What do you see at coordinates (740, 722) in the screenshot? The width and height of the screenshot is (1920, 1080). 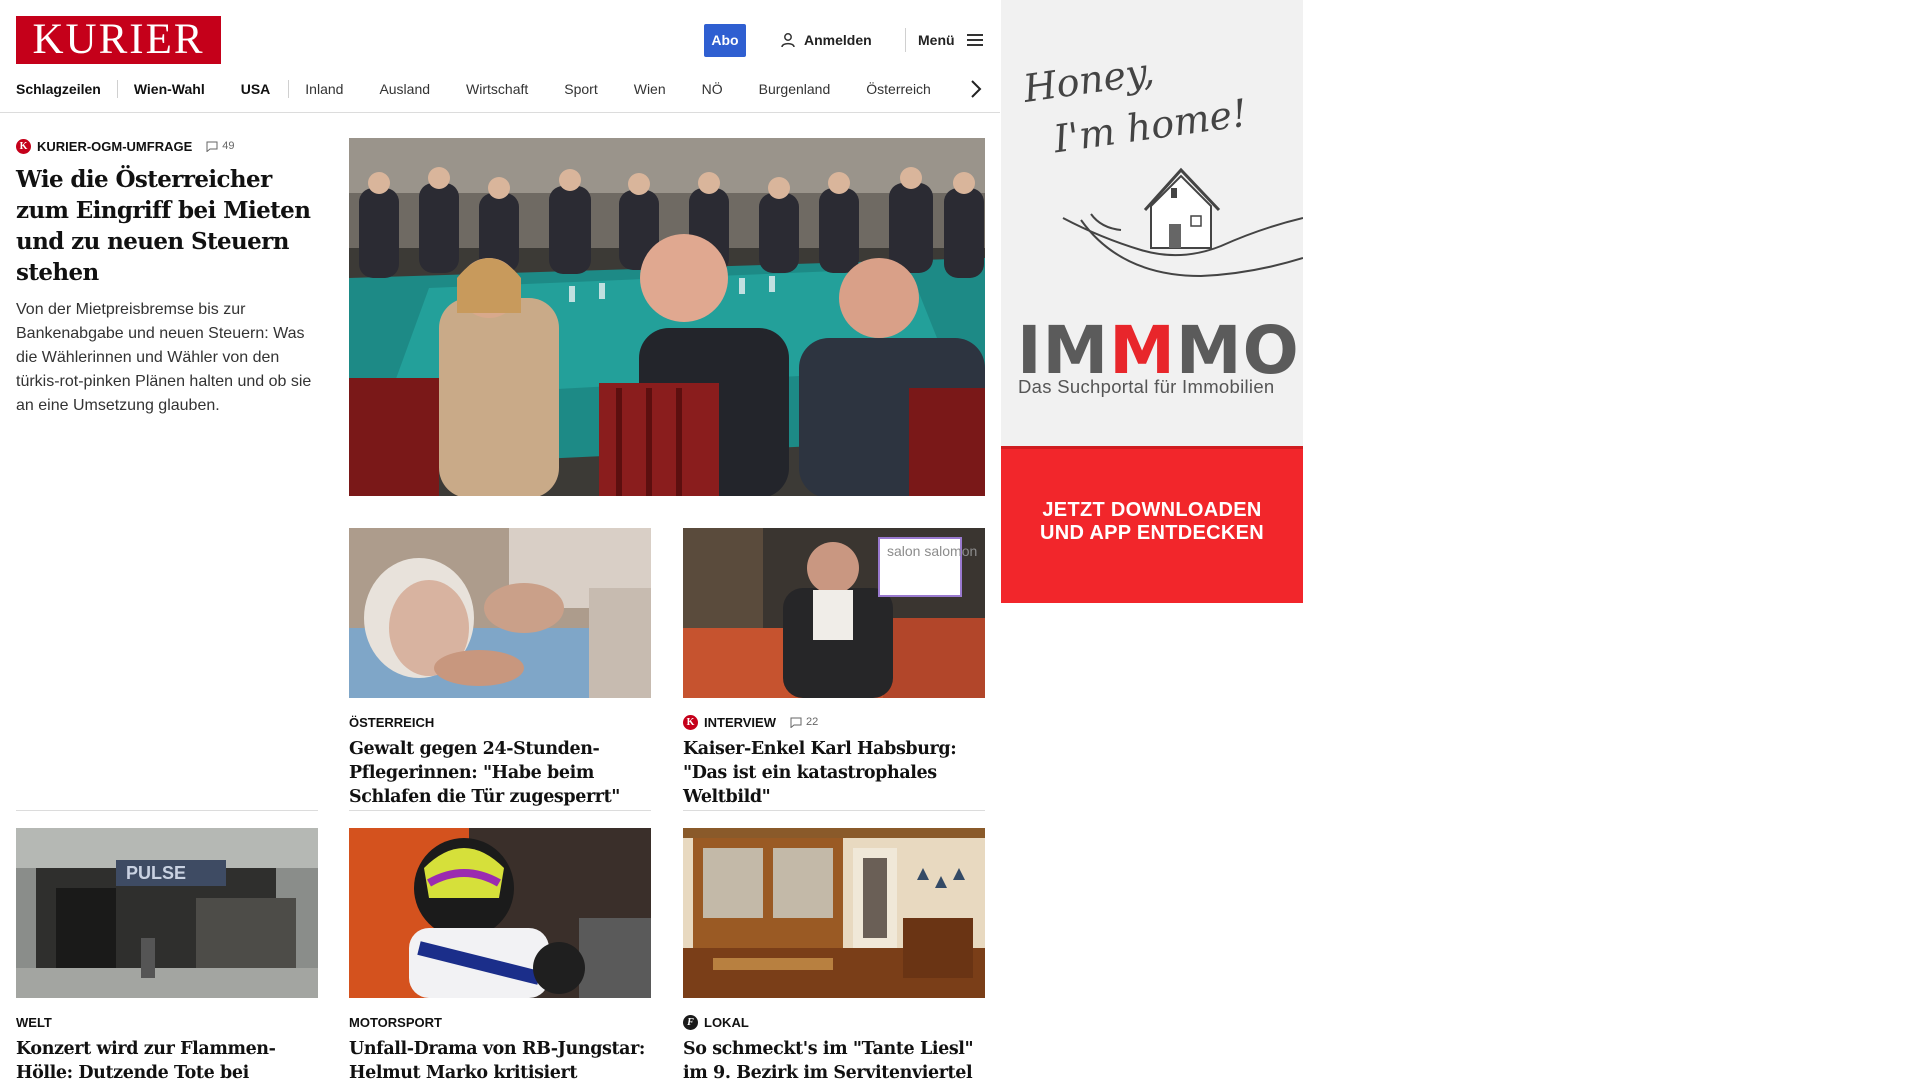 I see `article-kicker-label: INTERVIEW` at bounding box center [740, 722].